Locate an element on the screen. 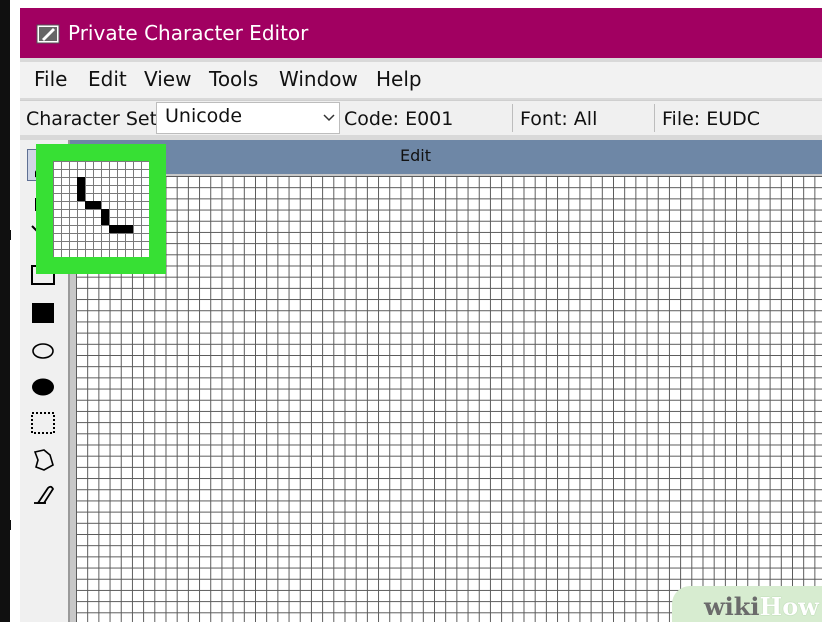 The height and width of the screenshot is (622, 822). file-field: File: EUDC is located at coordinates (711, 119).